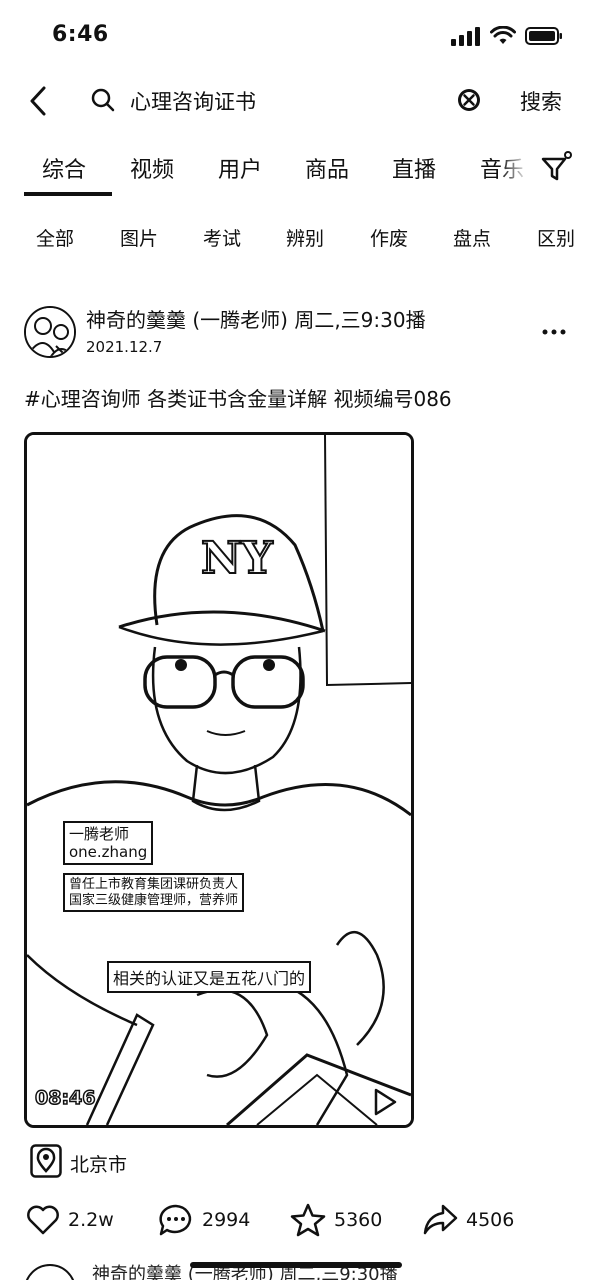 This screenshot has width=591, height=1280. I want to click on subtab-images: 图片, so click(139, 237).